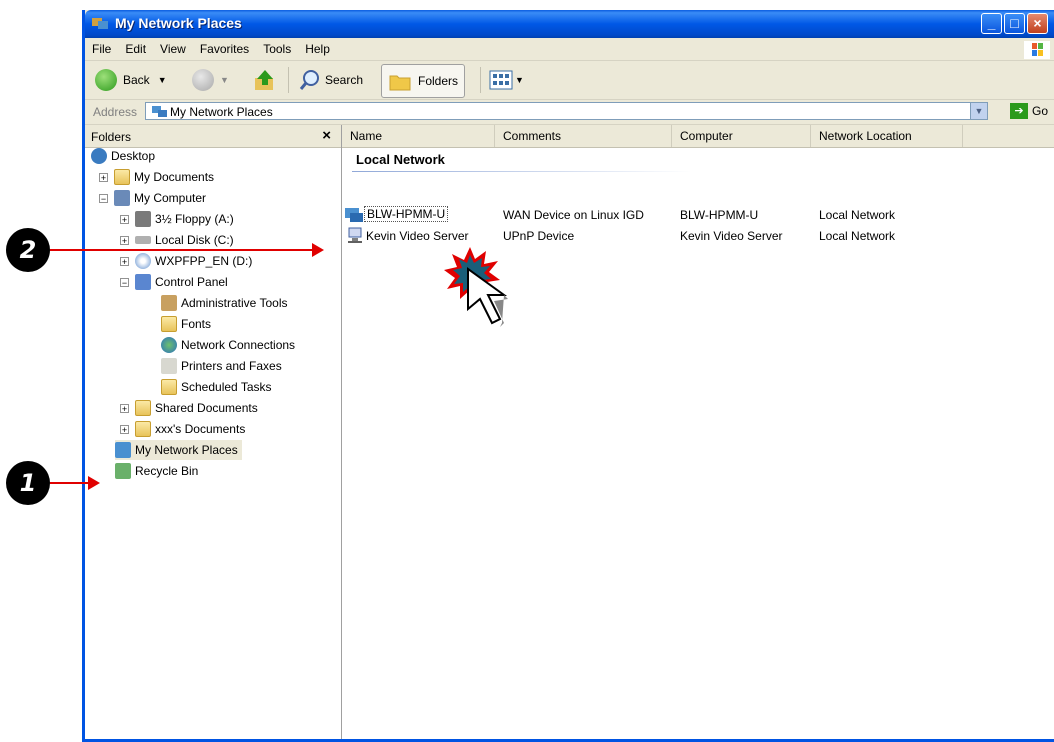  Describe the element at coordinates (978, 111) in the screenshot. I see `address-dropdown-icon: ▼` at that location.